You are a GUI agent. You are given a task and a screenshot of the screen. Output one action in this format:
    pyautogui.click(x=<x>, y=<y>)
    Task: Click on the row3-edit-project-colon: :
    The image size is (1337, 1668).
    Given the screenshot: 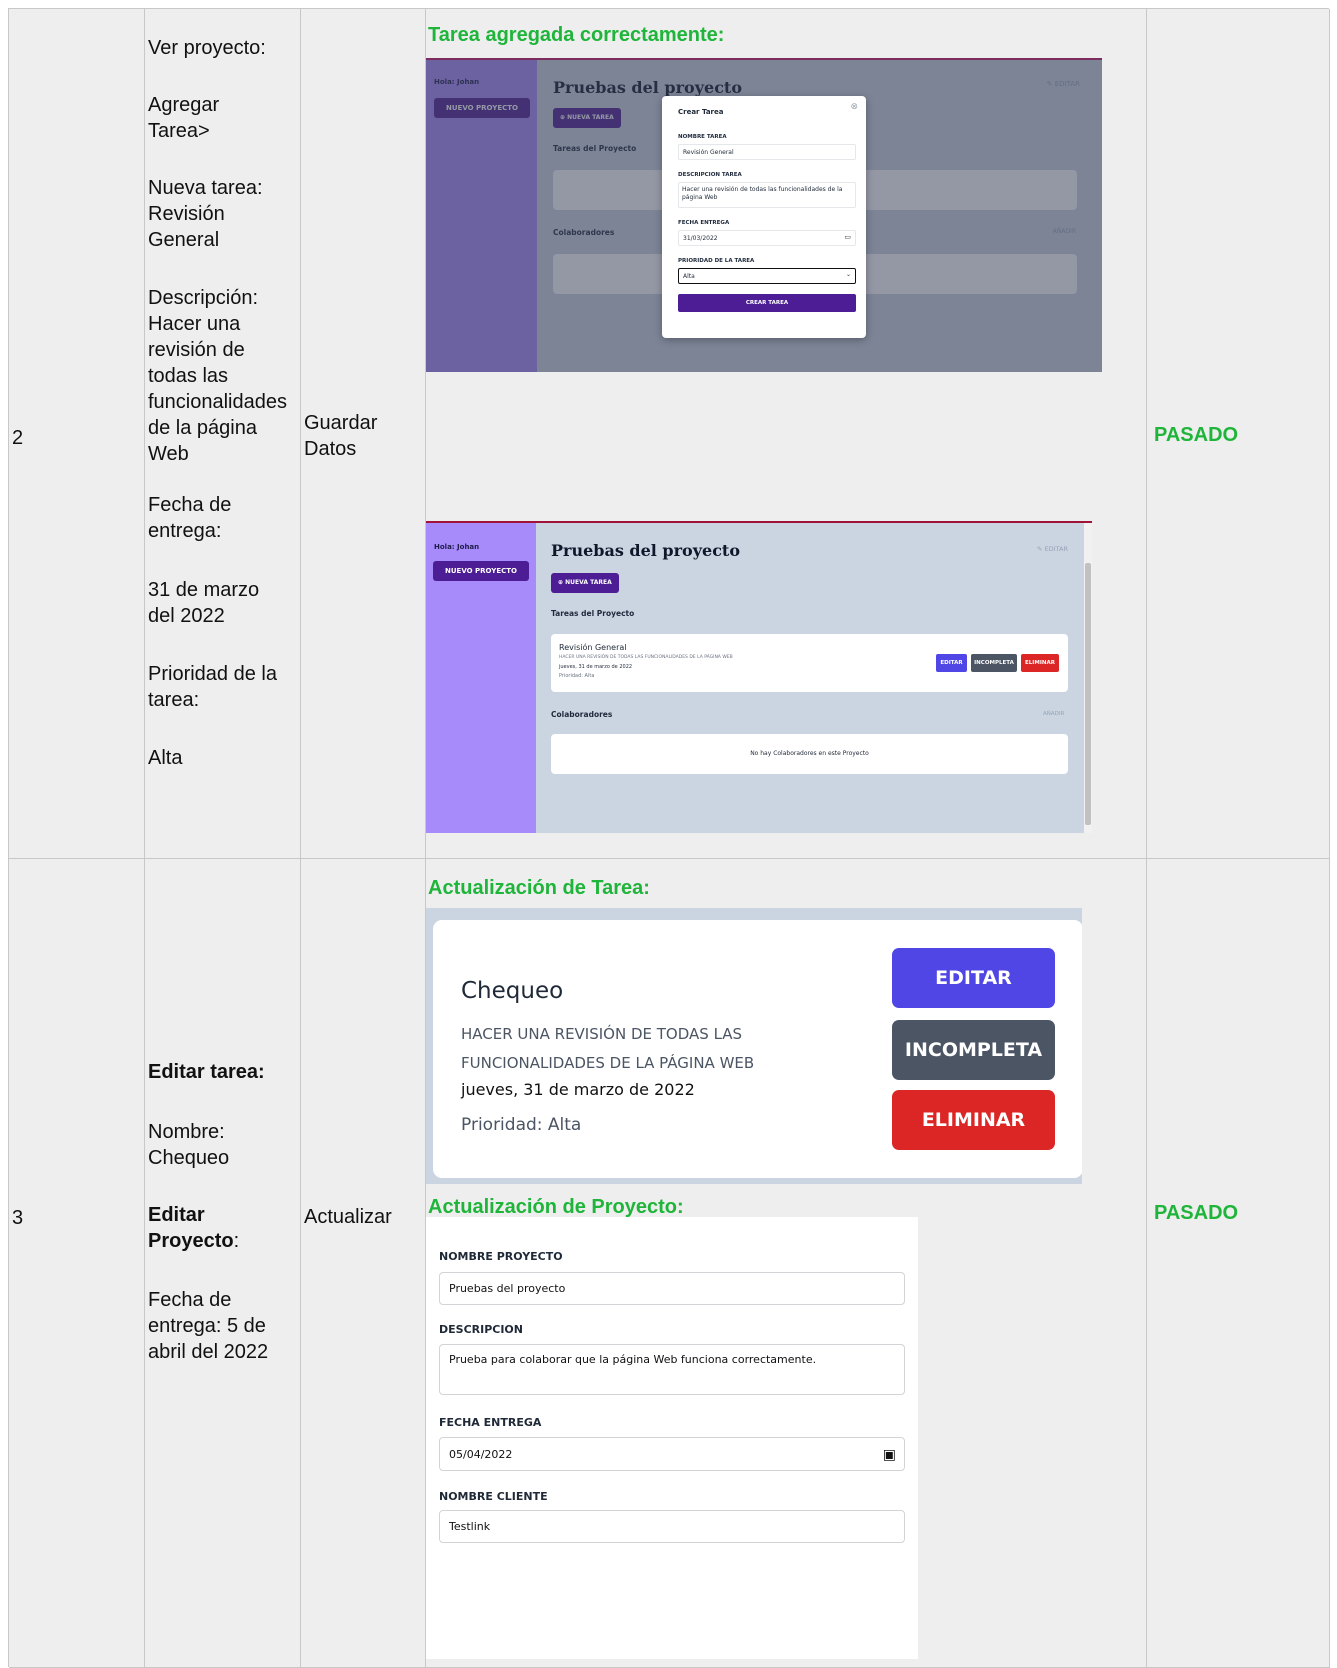 What is the action you would take?
    pyautogui.click(x=236, y=1241)
    